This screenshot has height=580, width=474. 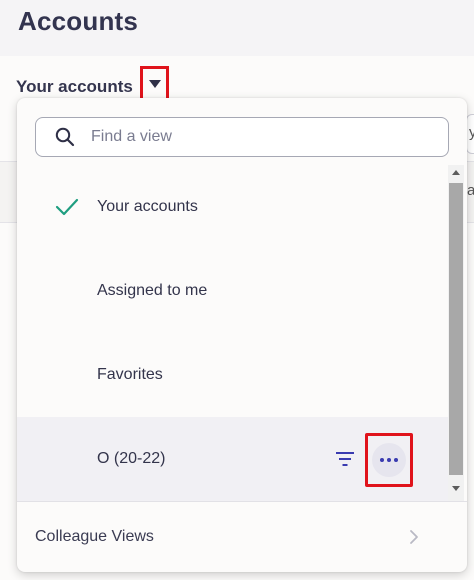 I want to click on view-dropdown-toggle, so click(x=154, y=84).